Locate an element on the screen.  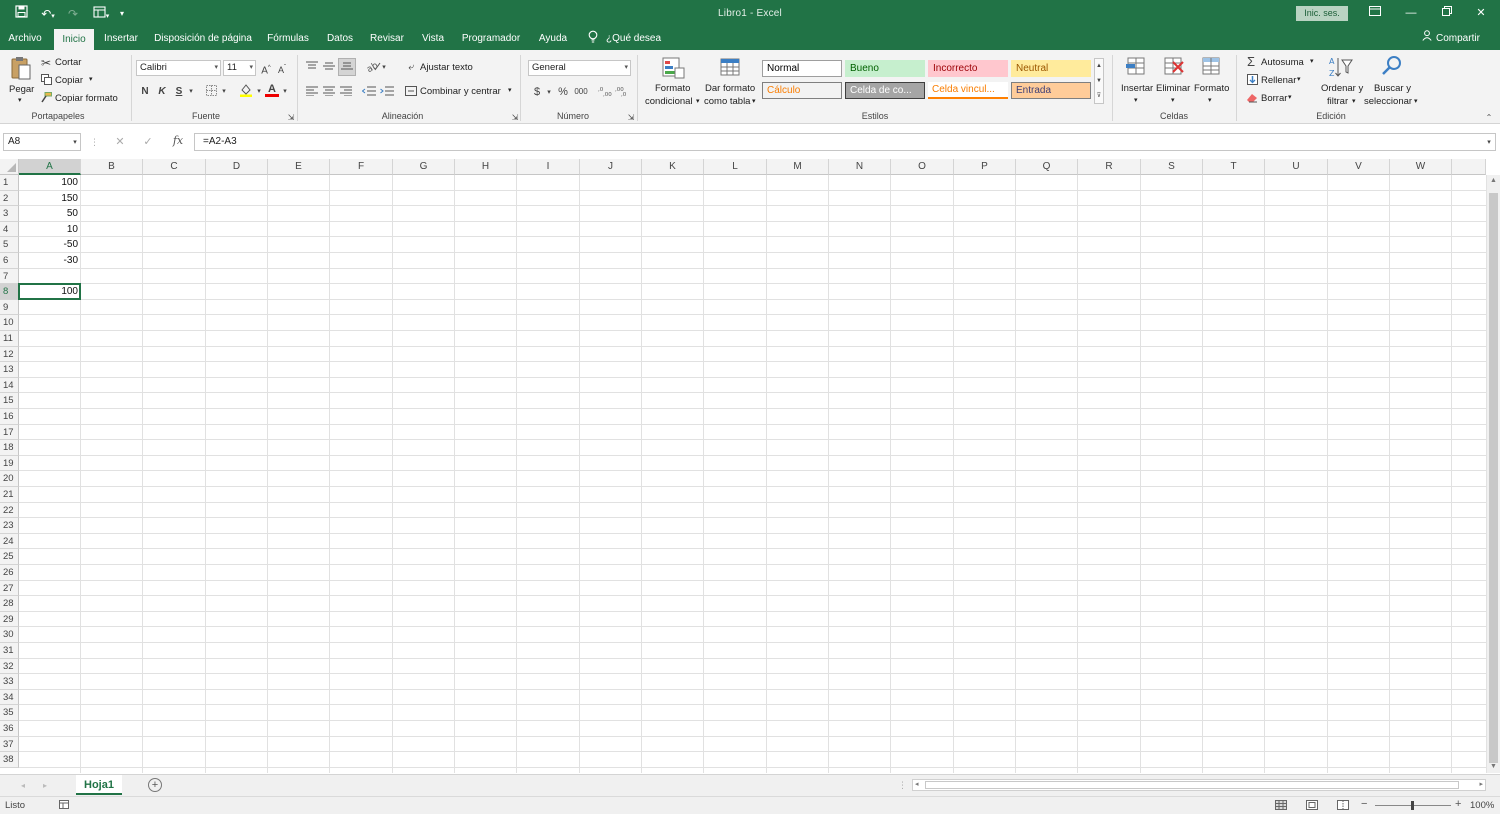
scroll-up-icon: ▲ is located at coordinates (1493, 180).